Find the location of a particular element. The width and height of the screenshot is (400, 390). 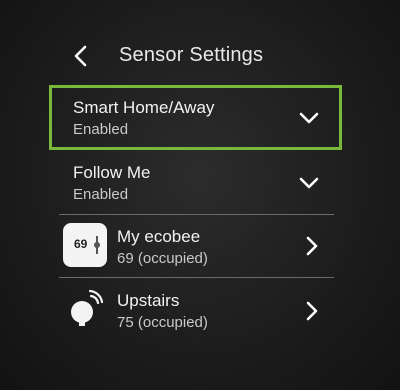

smart-home-away-setting: Smart Home/Away Enabled is located at coordinates (196, 118).